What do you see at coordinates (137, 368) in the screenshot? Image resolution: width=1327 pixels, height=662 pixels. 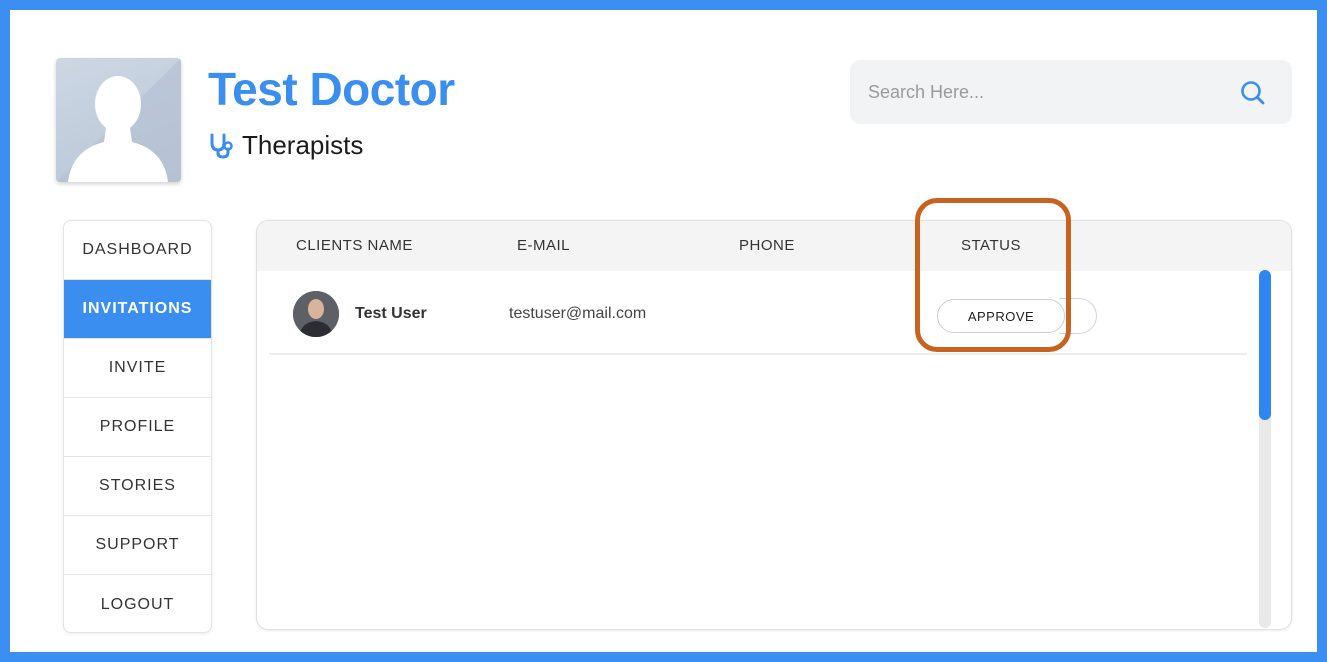 I see `sidebar-item-invite: INVITE` at bounding box center [137, 368].